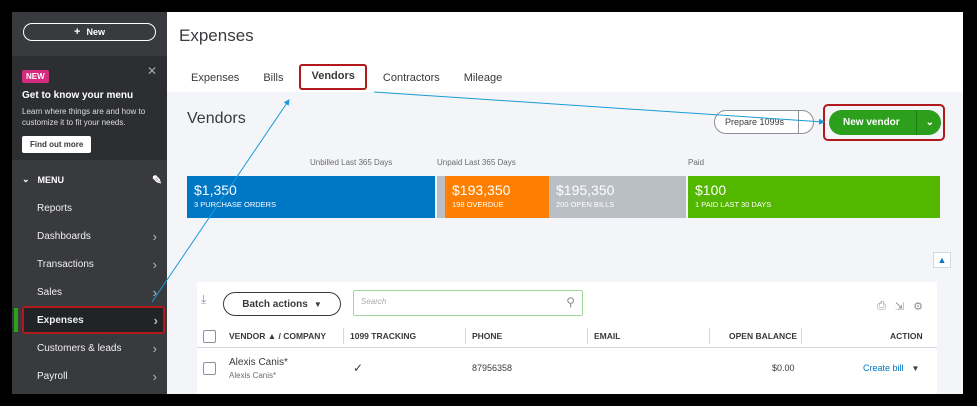  I want to click on menu-header: ⌄ MENU ✎, so click(92, 180).